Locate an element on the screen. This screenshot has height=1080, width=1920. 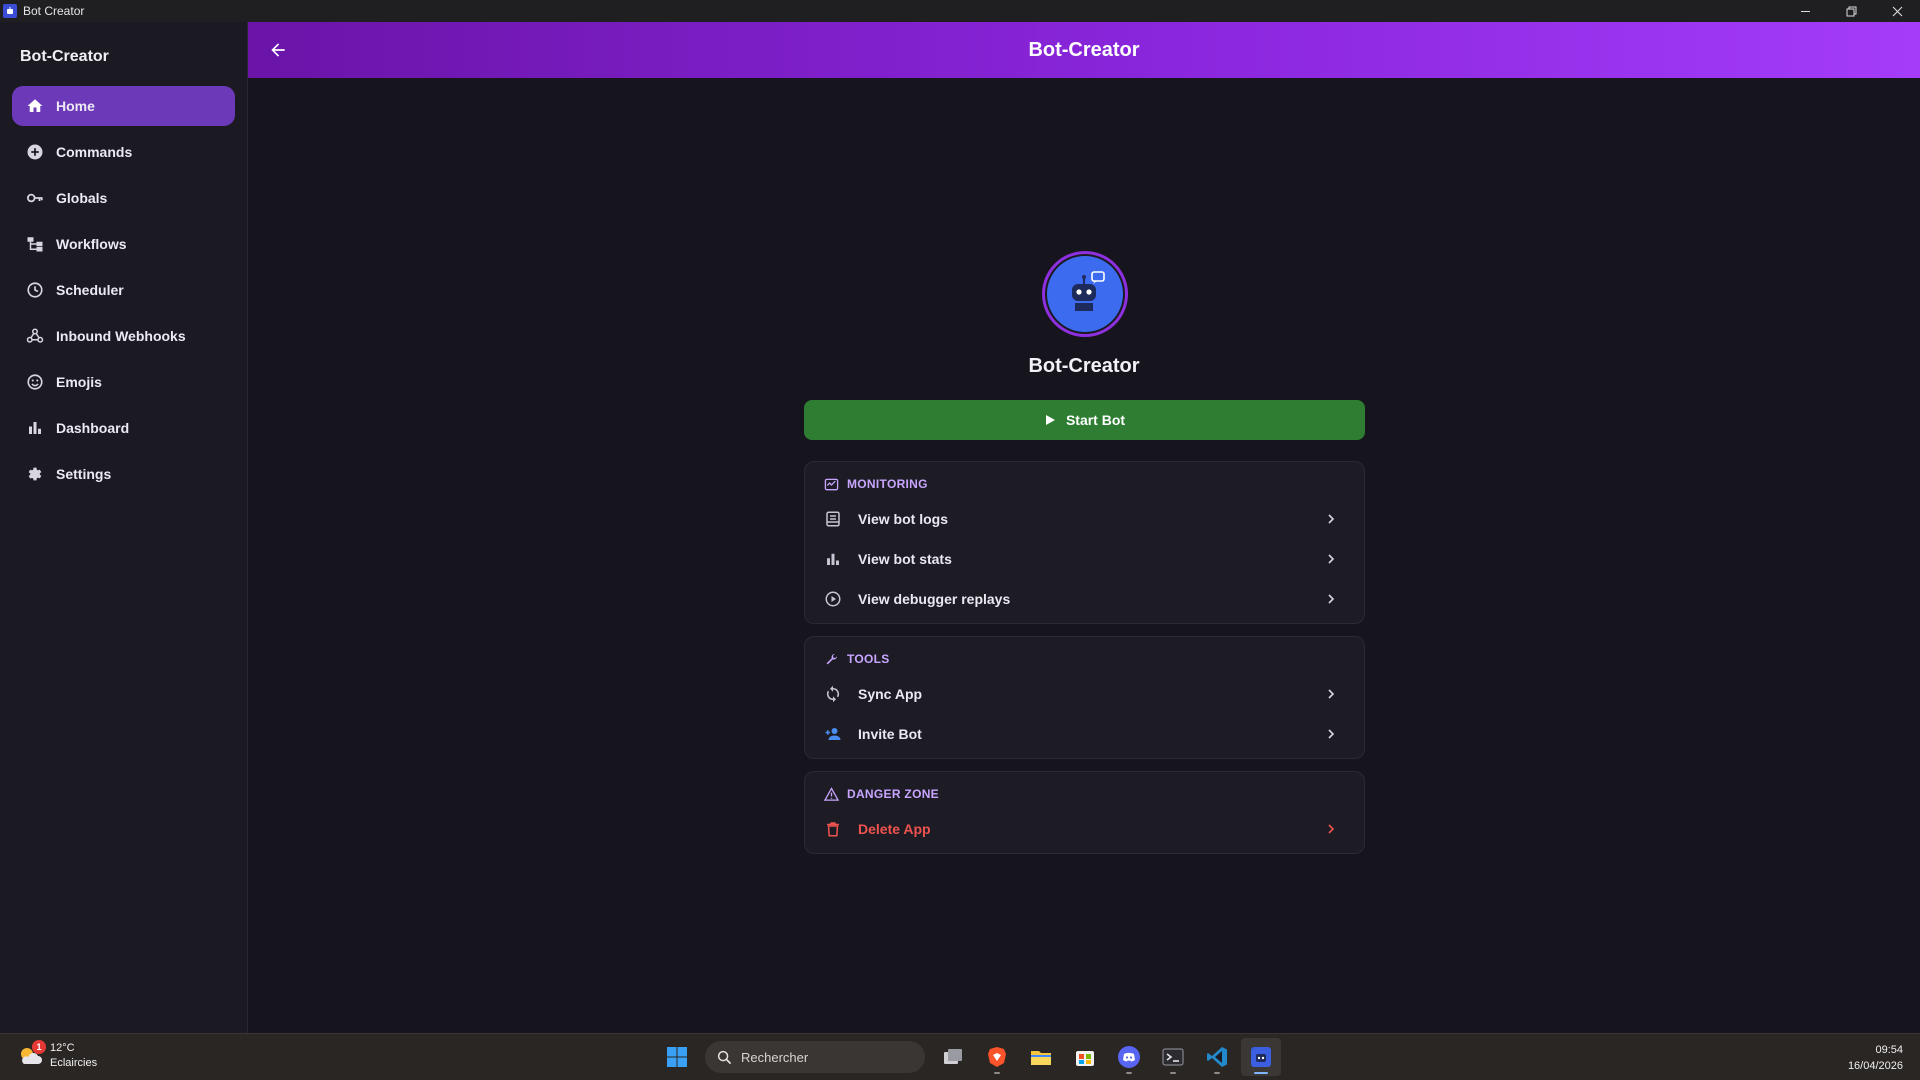
taskbar-app-discord is located at coordinates (1129, 1057).